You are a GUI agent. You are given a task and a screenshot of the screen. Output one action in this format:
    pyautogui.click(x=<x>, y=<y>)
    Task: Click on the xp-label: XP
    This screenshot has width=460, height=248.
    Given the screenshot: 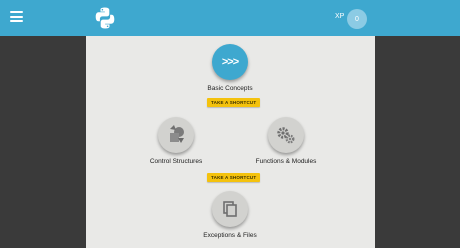 What is the action you would take?
    pyautogui.click(x=340, y=16)
    